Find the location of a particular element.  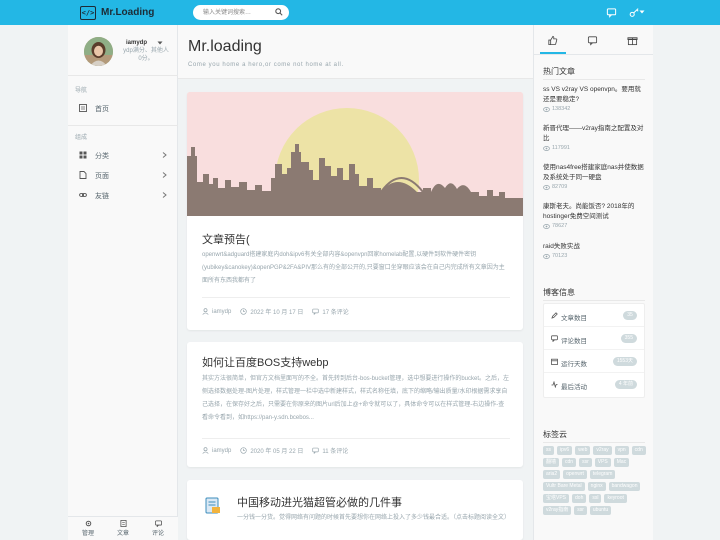

post-comments-link: 17 条评论 is located at coordinates (335, 311).